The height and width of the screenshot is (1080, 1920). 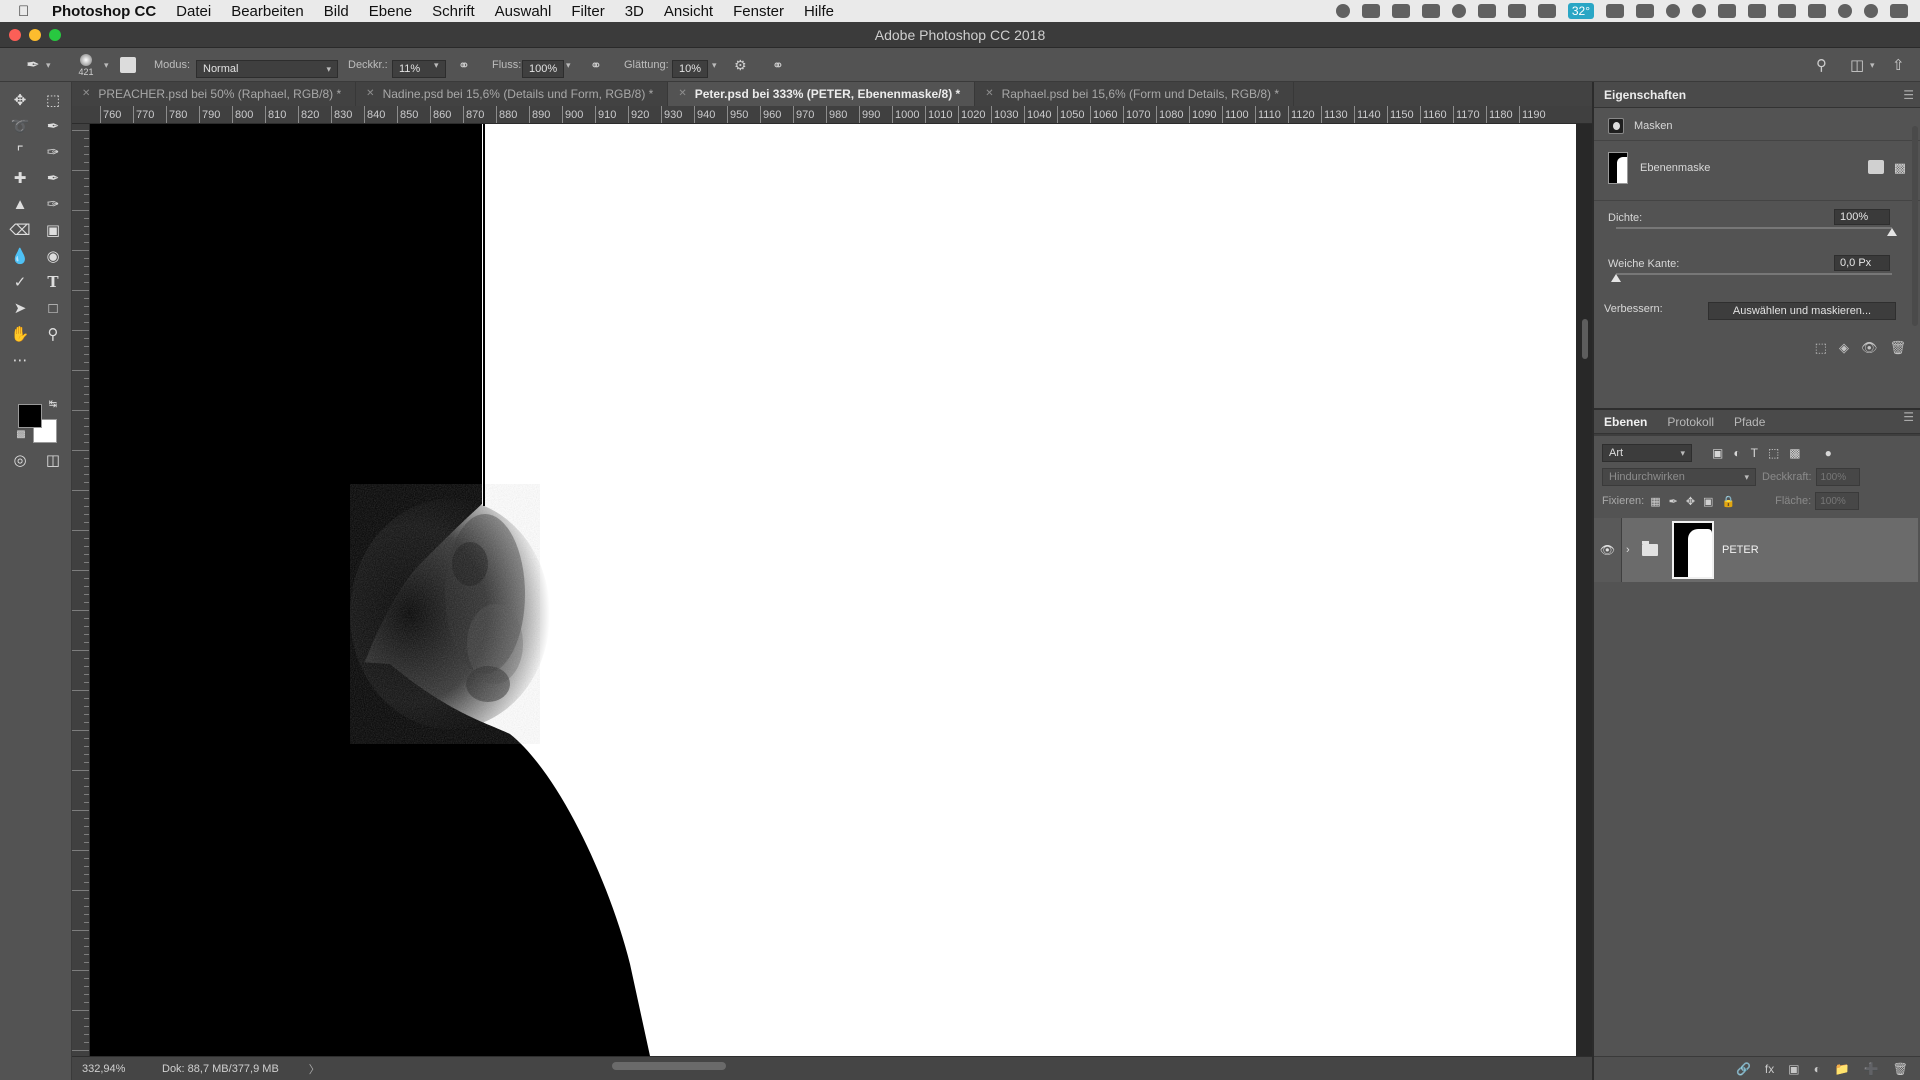 What do you see at coordinates (33, 65) in the screenshot?
I see `brush-tool-preset-icon: ✒` at bounding box center [33, 65].